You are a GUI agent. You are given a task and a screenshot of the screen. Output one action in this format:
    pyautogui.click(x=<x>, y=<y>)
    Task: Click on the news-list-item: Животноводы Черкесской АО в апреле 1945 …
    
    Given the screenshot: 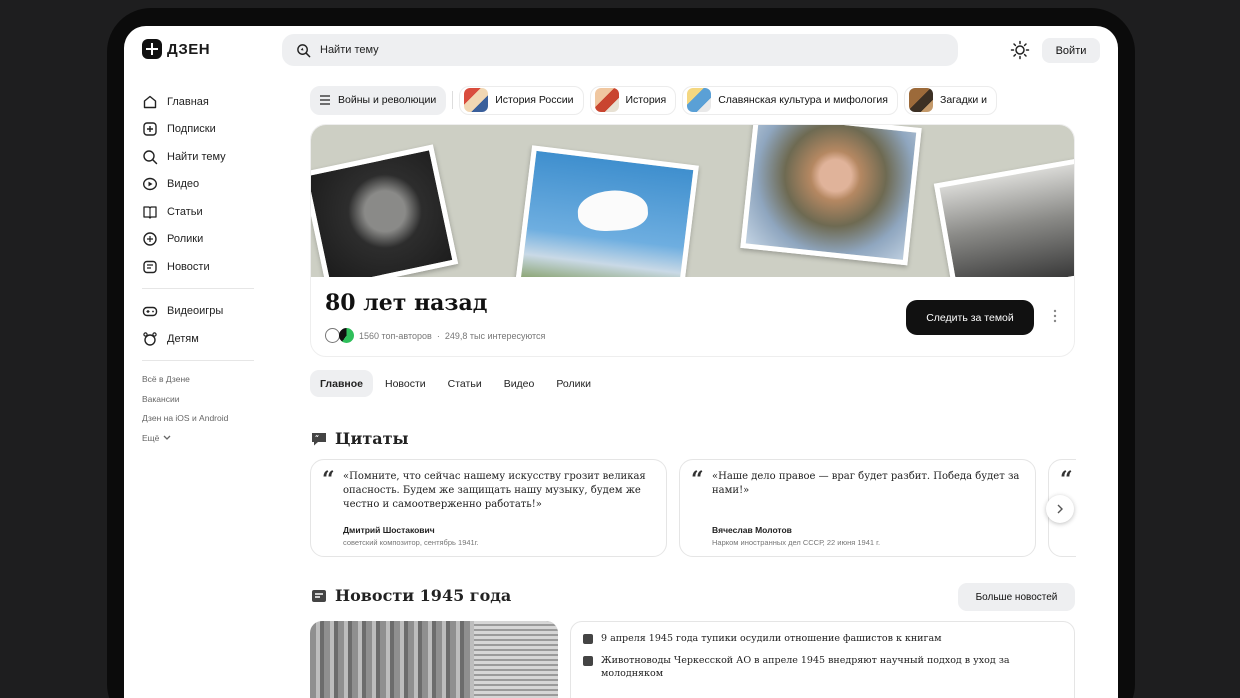 What is the action you would take?
    pyautogui.click(x=822, y=667)
    